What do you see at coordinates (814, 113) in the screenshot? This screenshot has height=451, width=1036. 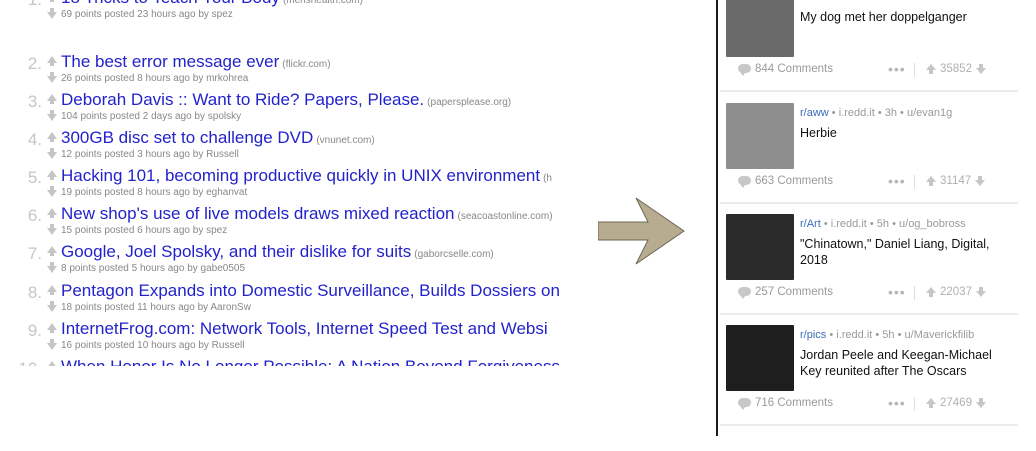 I see `subreddit-link: r/aww` at bounding box center [814, 113].